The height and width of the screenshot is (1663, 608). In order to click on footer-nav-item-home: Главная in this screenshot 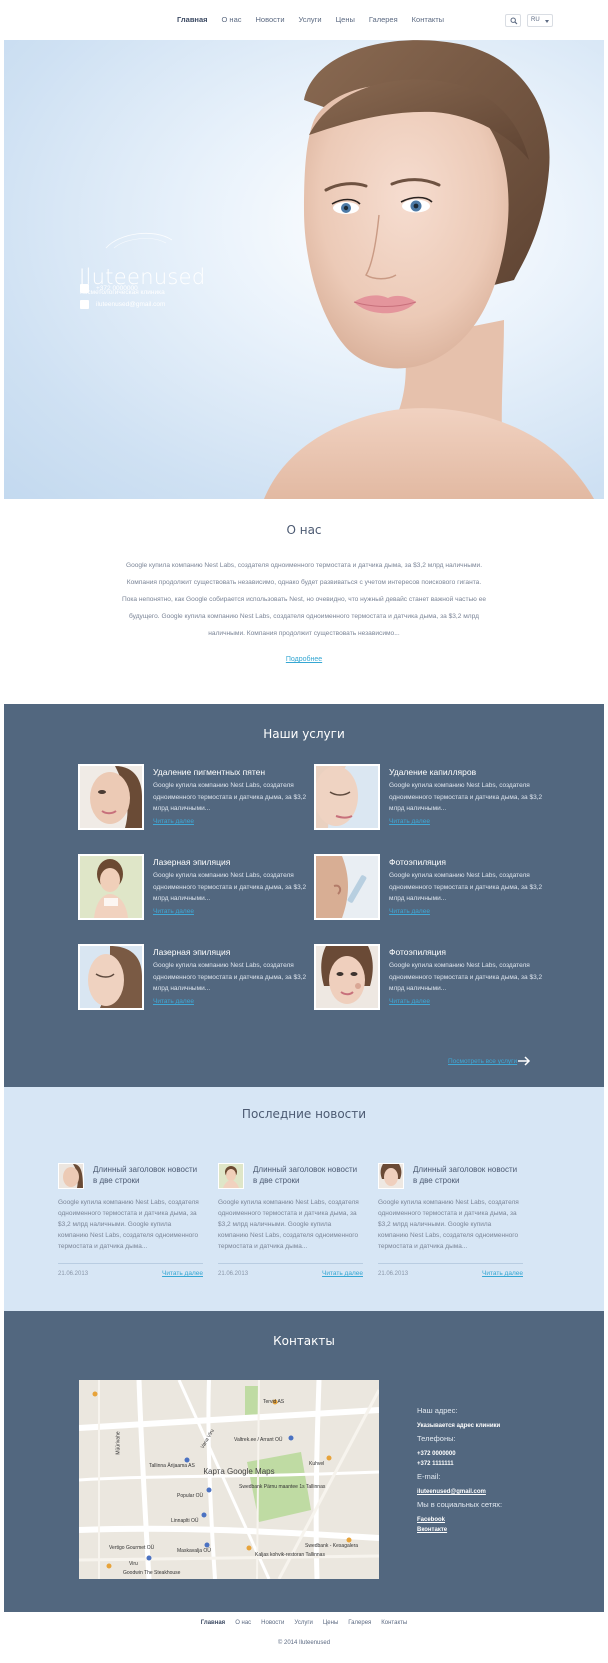, I will do `click(213, 1623)`.